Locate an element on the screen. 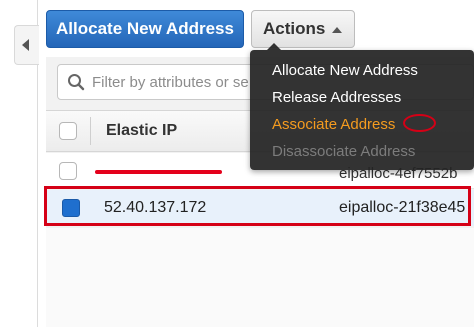 This screenshot has height=327, width=474. menu-item-disassociate-address: Disassociate Address is located at coordinates (344, 151).